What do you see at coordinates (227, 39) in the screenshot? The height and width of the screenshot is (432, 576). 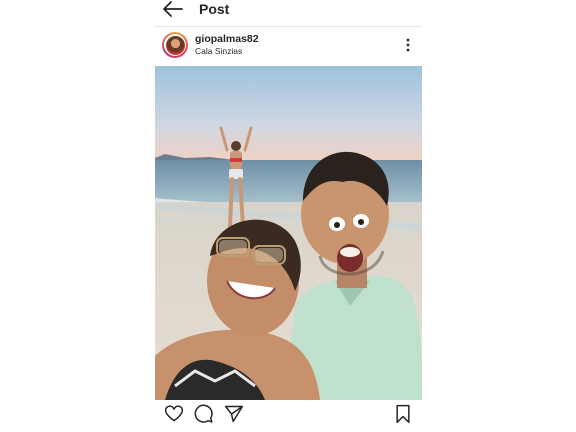 I see `username-link: giopalmas82` at bounding box center [227, 39].